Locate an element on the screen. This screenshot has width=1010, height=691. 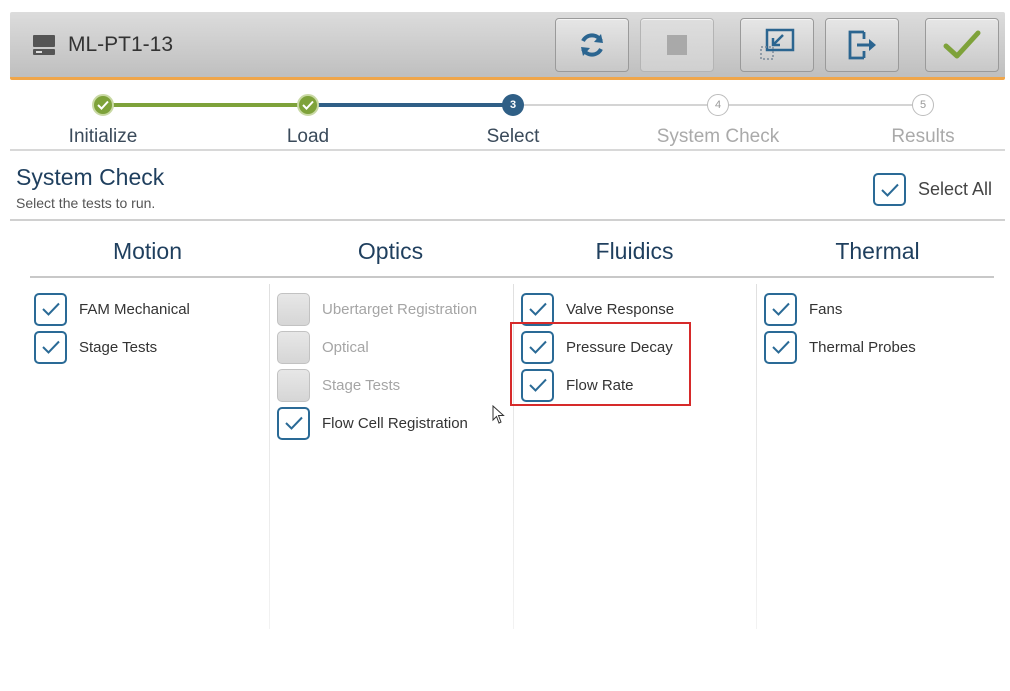
refresh-button is located at coordinates (592, 45).